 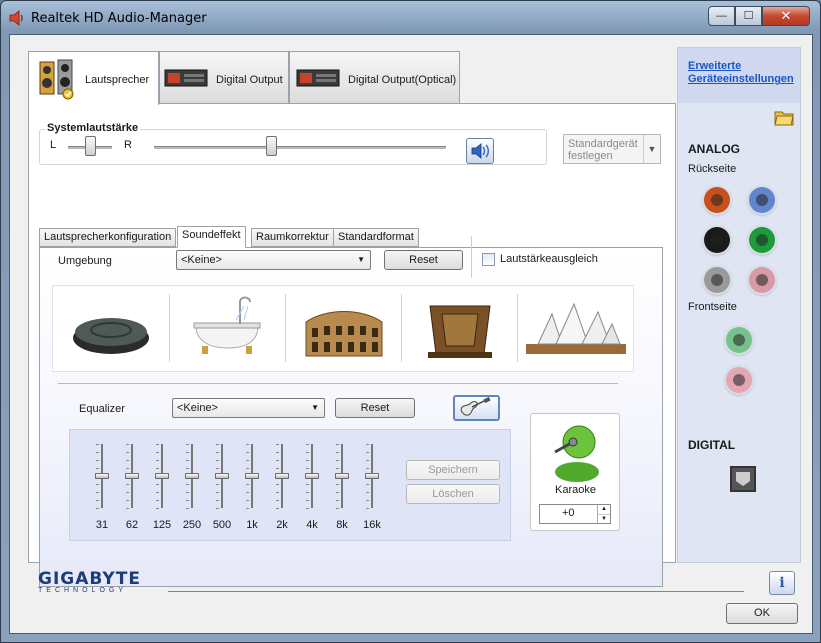 What do you see at coordinates (717, 200) in the screenshot?
I see `rear-jack-orange` at bounding box center [717, 200].